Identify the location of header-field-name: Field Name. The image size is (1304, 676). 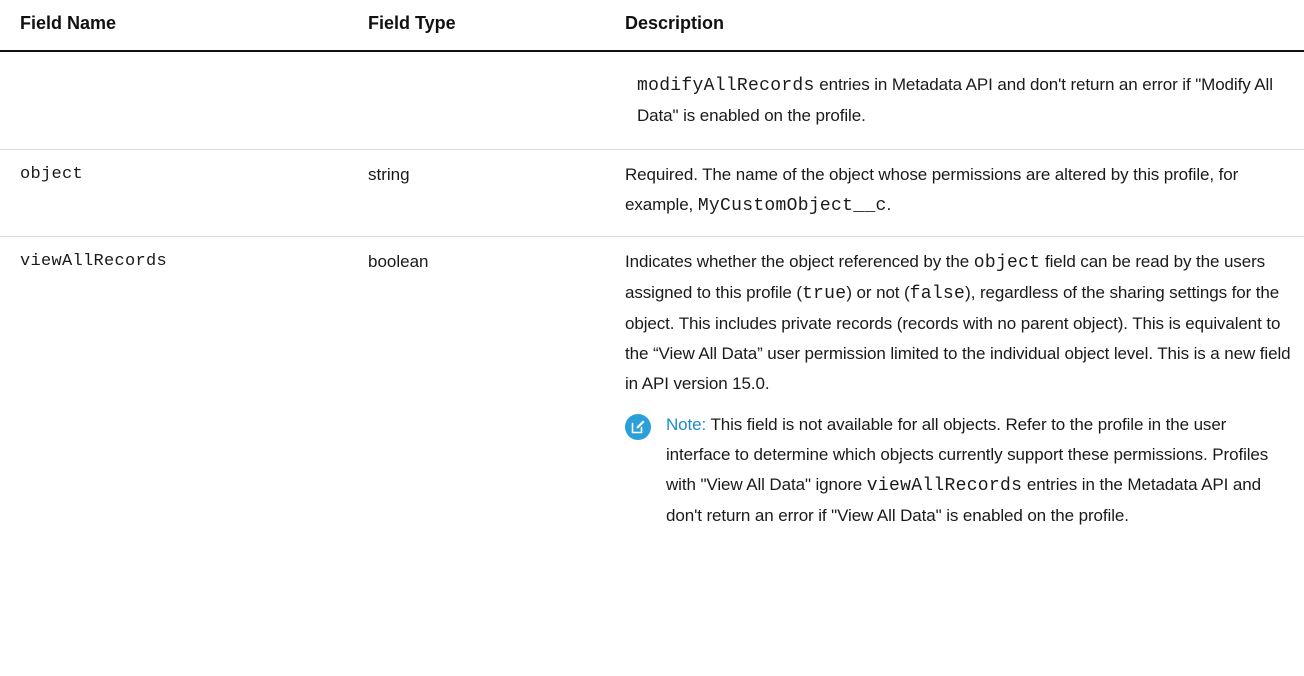
(68, 23).